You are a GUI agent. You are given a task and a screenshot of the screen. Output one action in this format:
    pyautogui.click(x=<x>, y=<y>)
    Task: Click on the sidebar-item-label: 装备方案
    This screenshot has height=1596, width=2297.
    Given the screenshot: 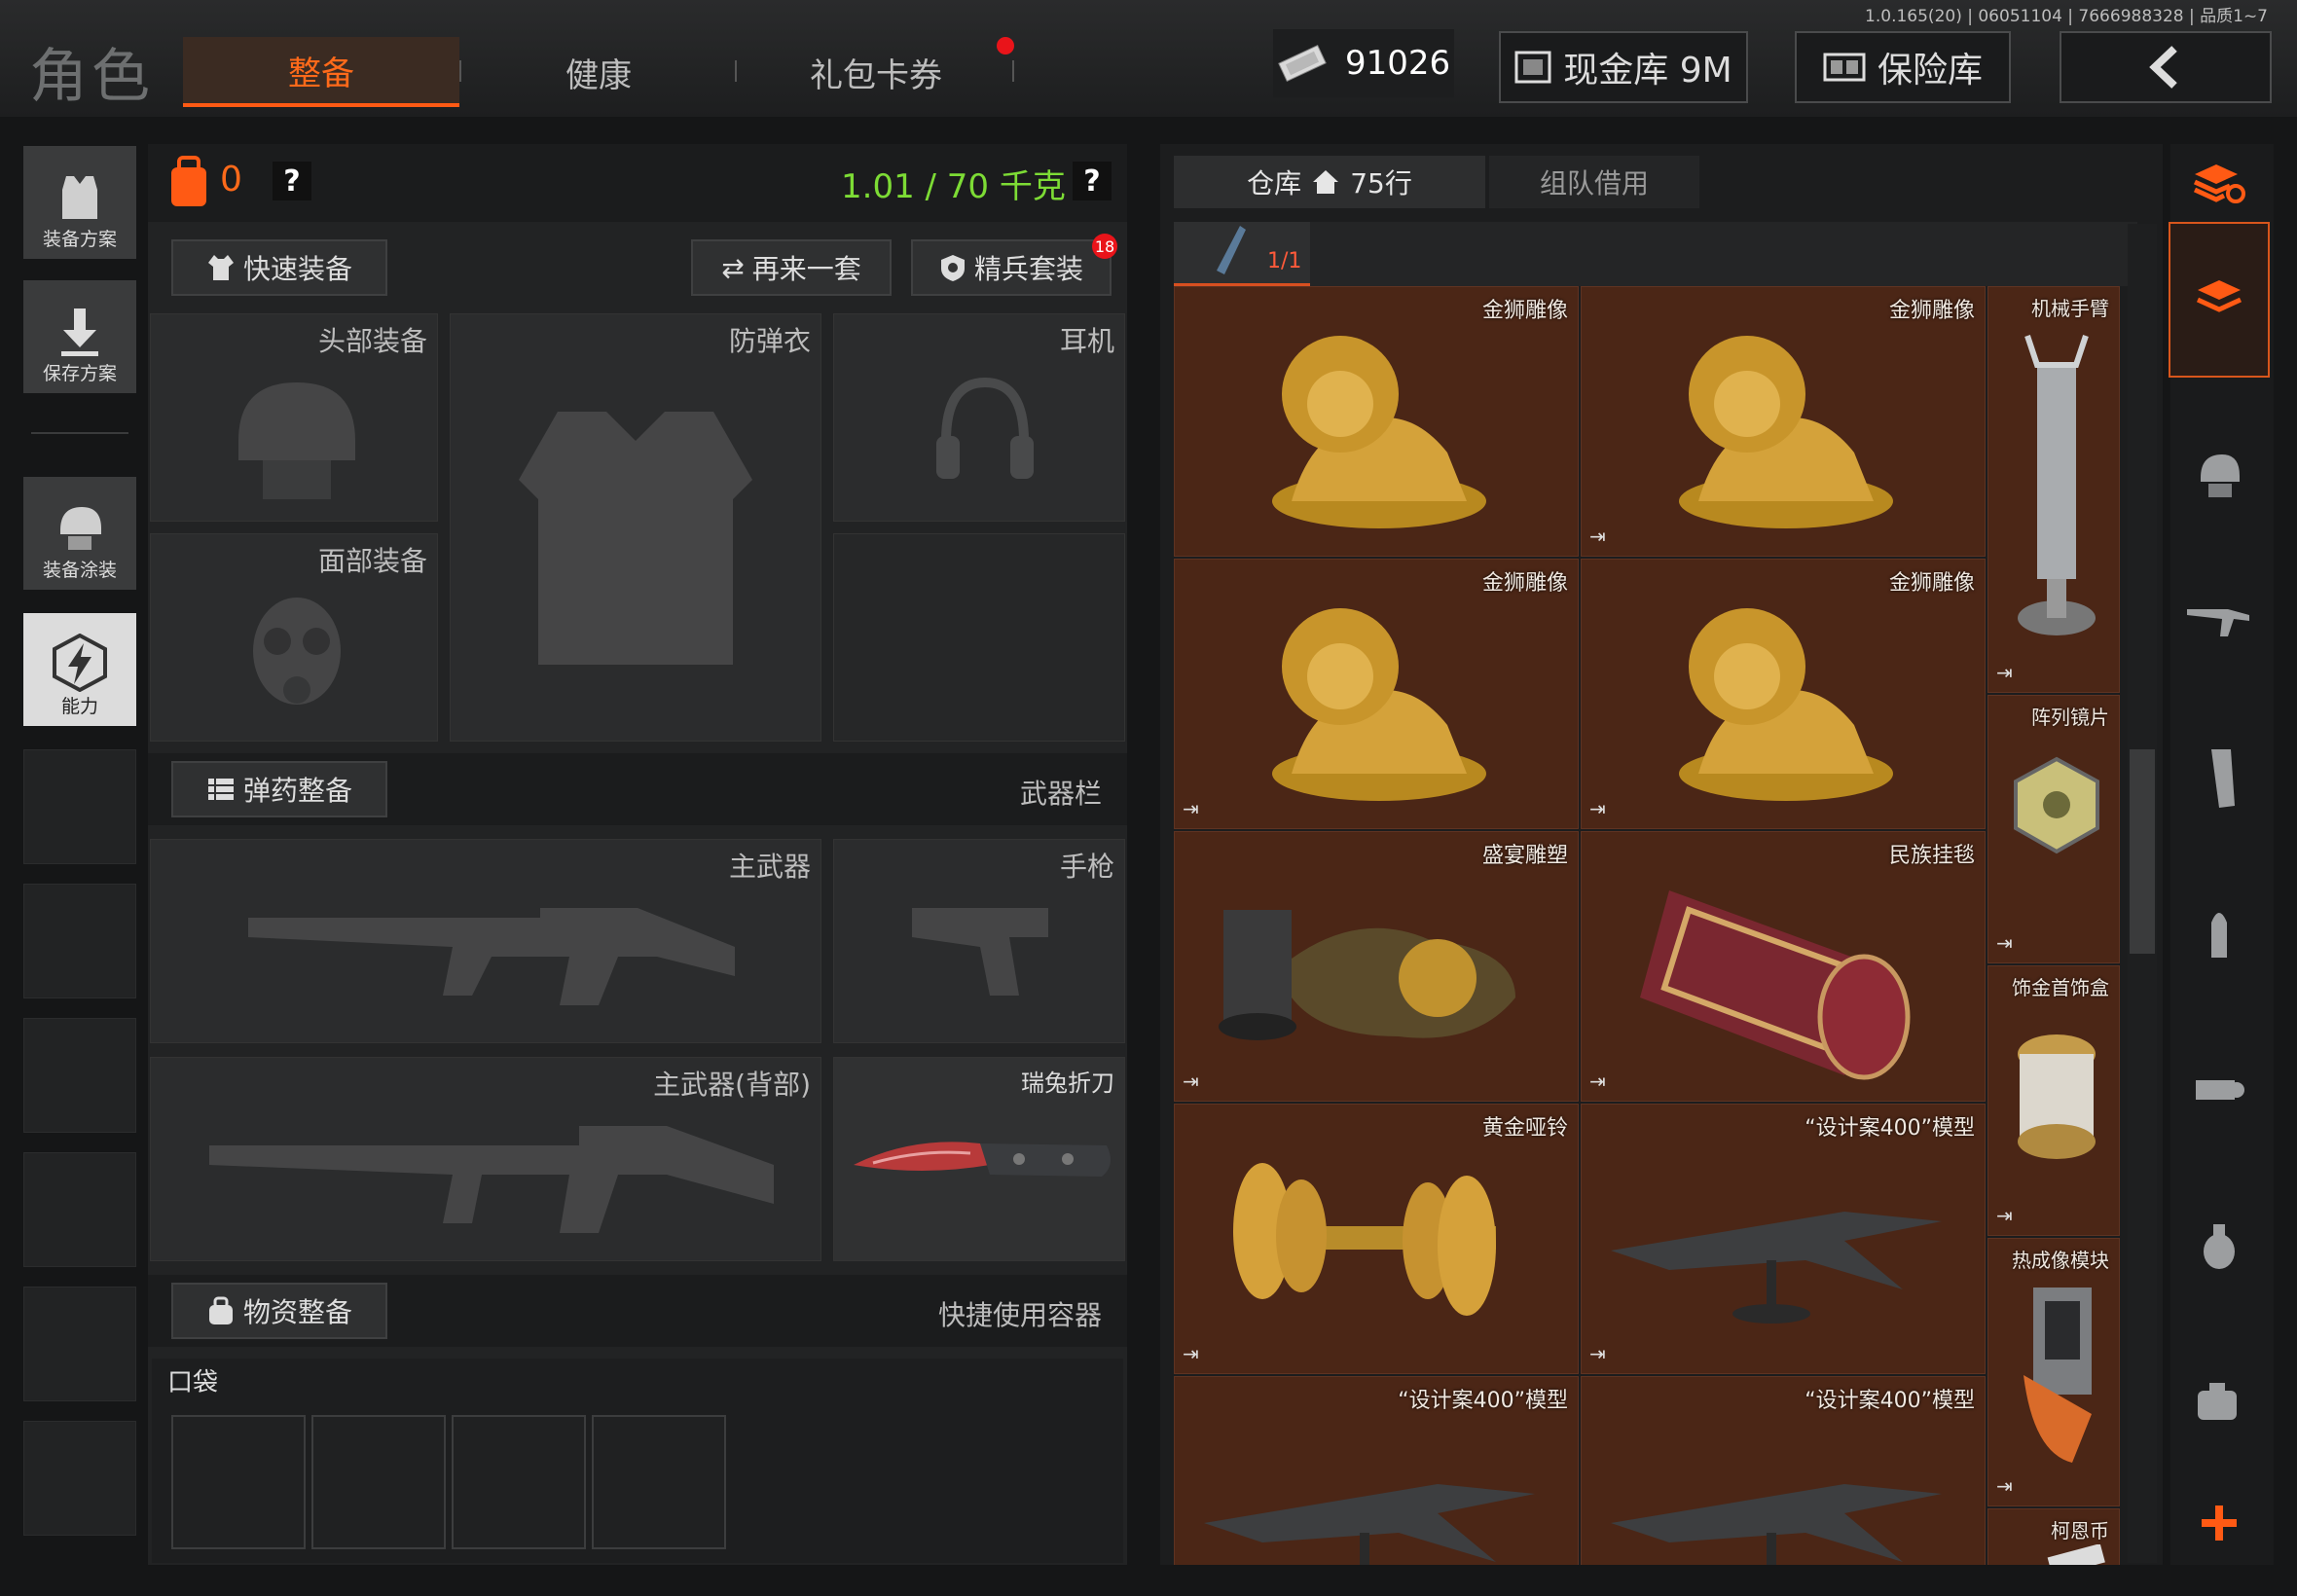 What is the action you would take?
    pyautogui.click(x=79, y=239)
    